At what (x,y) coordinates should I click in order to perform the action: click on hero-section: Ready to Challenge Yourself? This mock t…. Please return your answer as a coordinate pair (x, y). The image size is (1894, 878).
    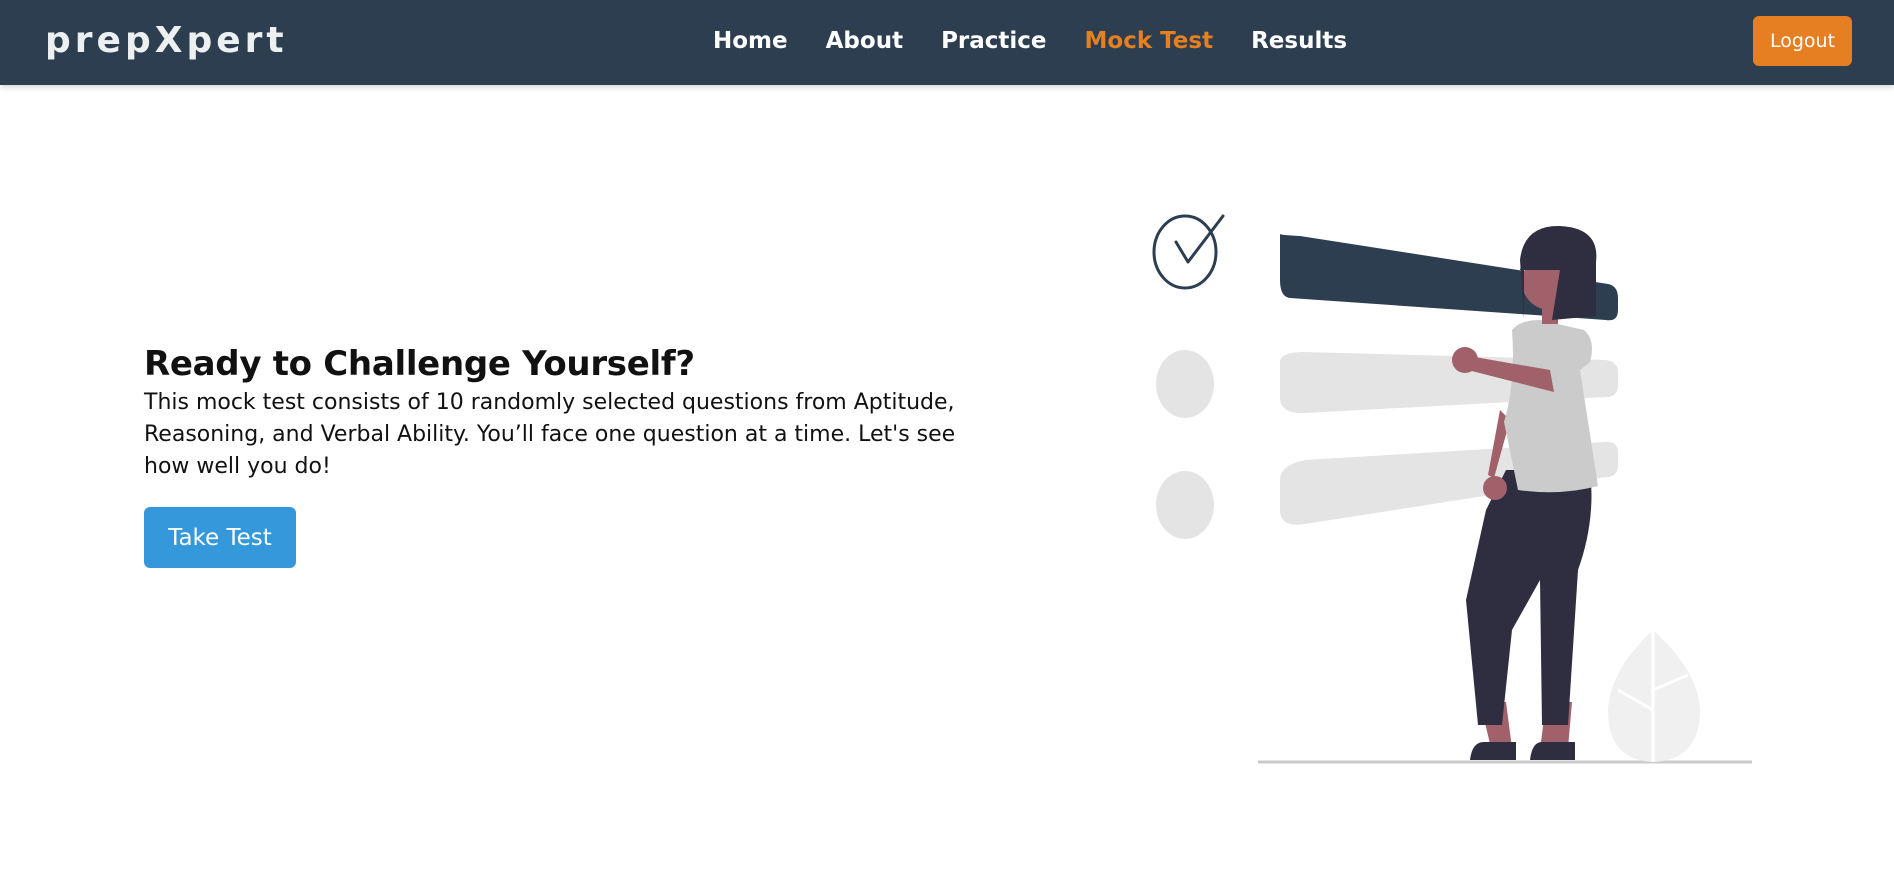
    Looking at the image, I should click on (574, 455).